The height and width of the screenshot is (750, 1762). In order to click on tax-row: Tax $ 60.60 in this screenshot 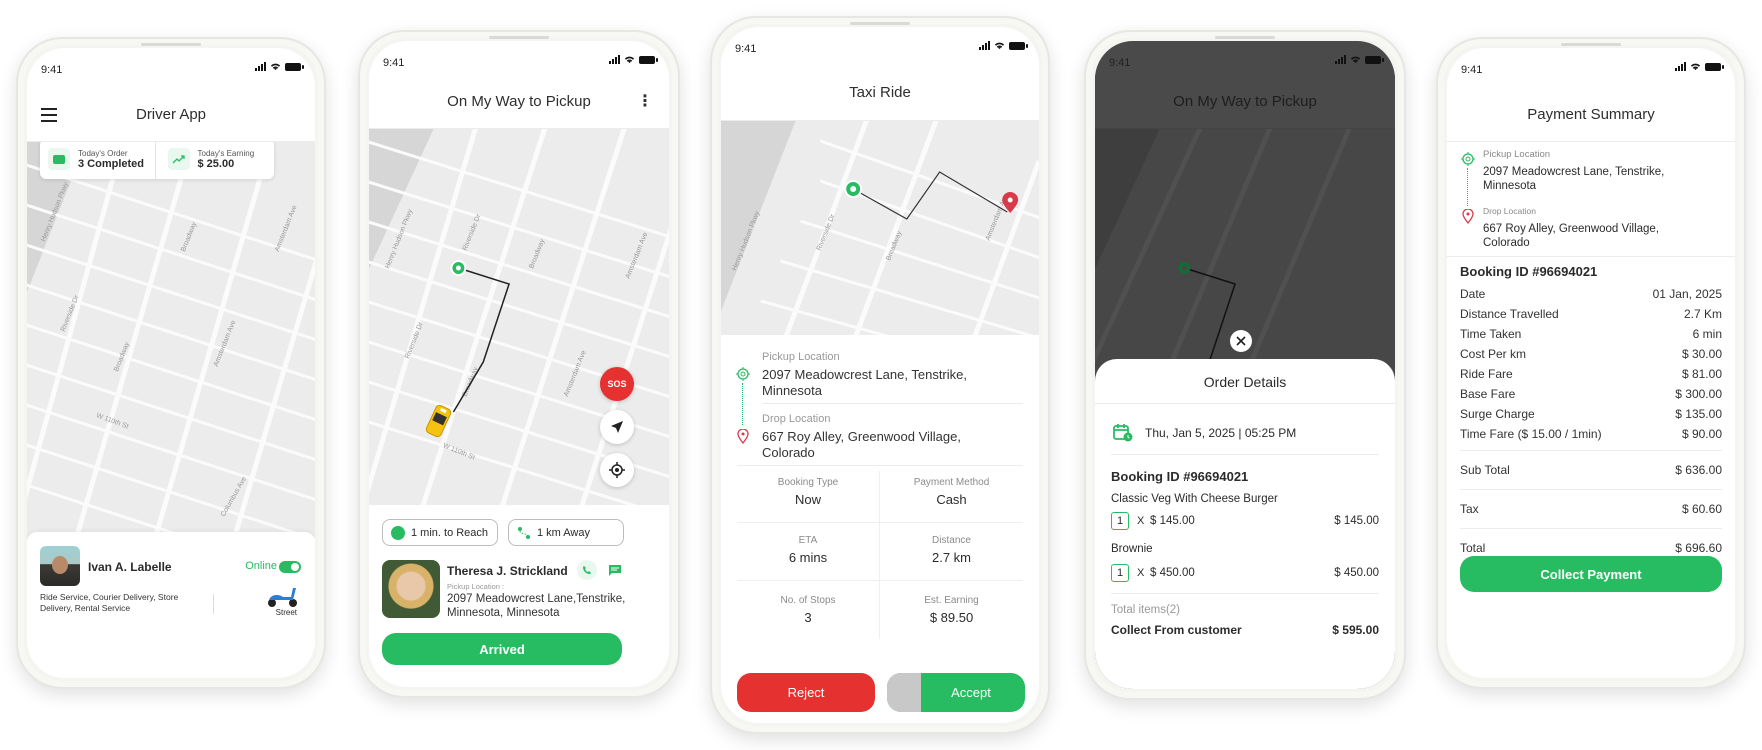, I will do `click(1591, 509)`.